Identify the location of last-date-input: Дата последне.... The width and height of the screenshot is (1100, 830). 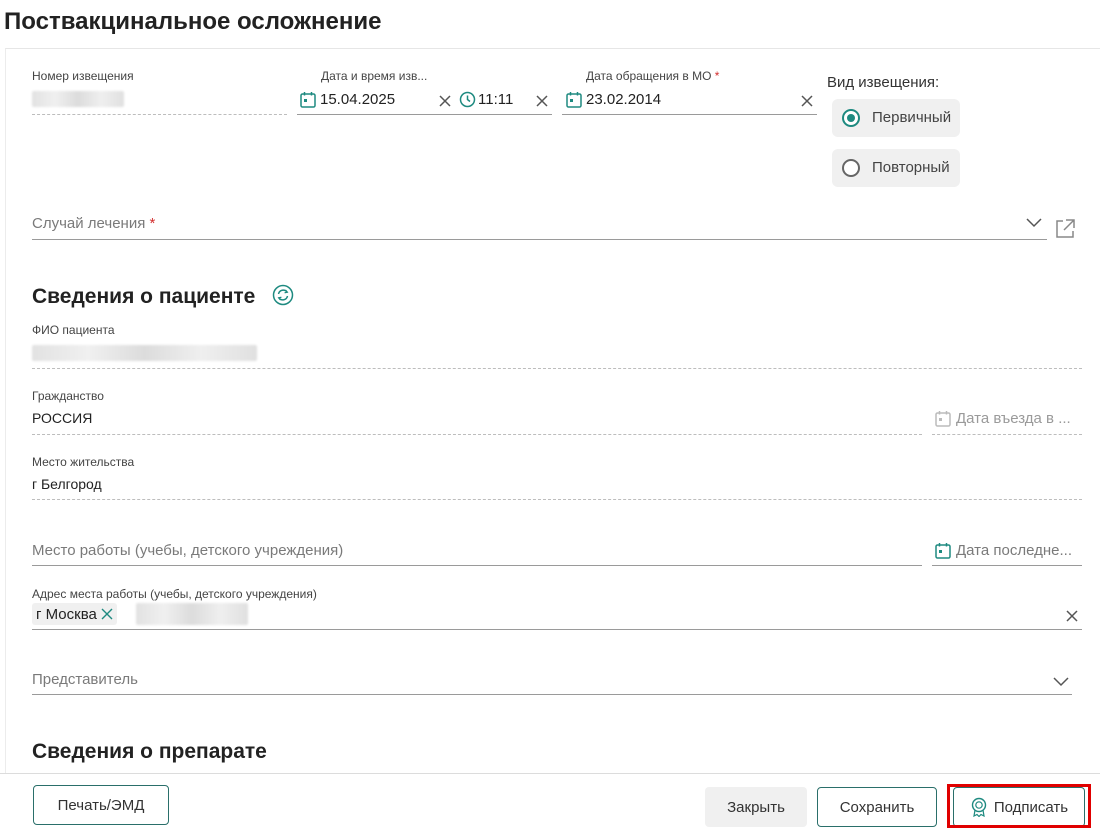
(1014, 550).